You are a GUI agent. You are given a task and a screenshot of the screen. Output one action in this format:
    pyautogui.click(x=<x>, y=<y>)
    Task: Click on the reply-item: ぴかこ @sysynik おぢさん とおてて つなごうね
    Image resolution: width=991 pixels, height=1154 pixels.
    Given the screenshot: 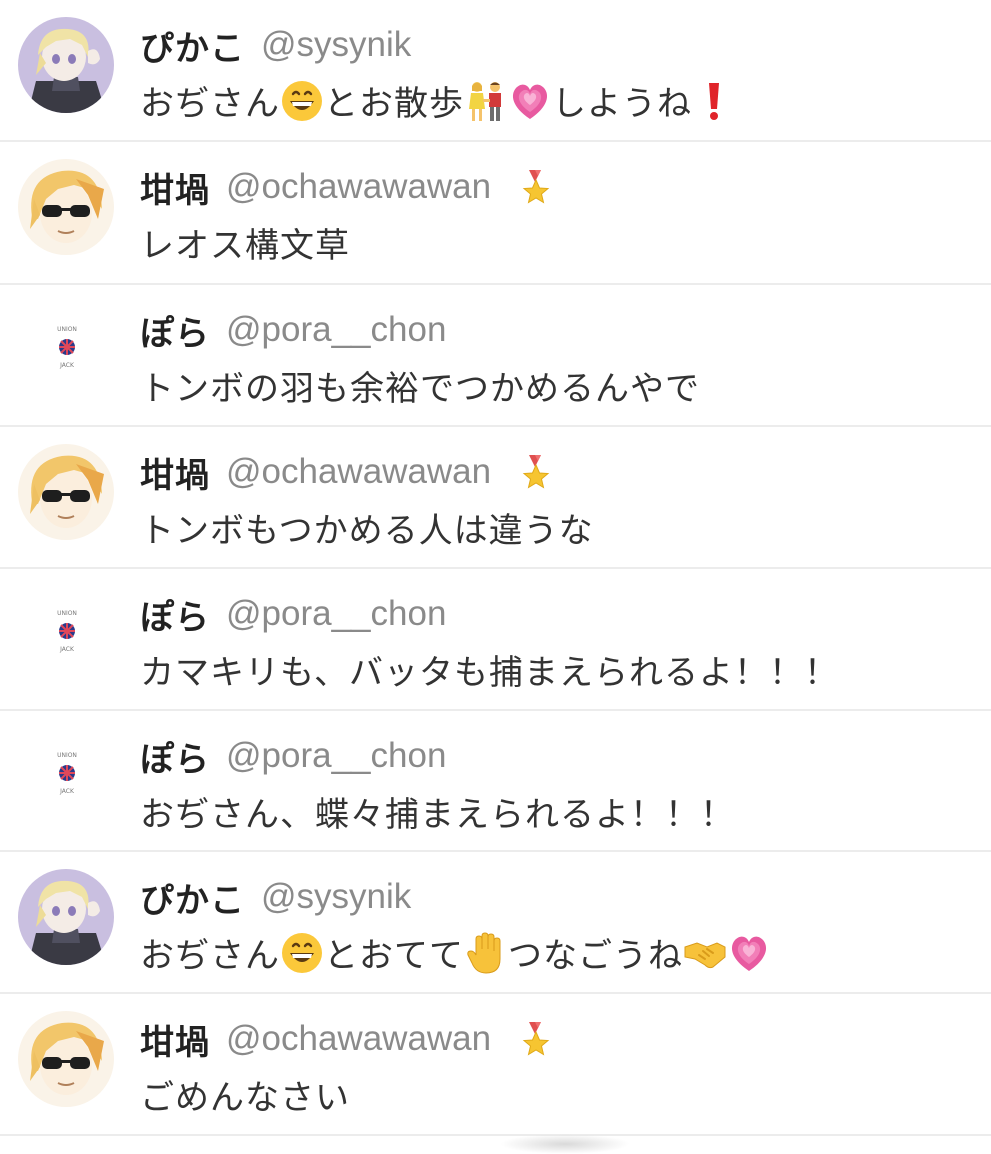 What is the action you would take?
    pyautogui.click(x=495, y=923)
    